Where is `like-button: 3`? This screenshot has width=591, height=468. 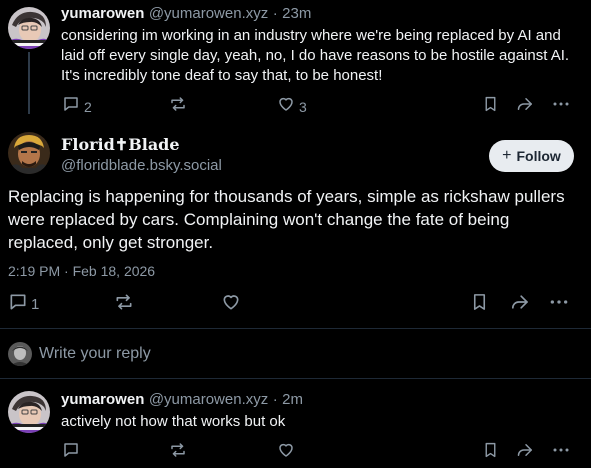
like-button: 3 is located at coordinates (292, 106).